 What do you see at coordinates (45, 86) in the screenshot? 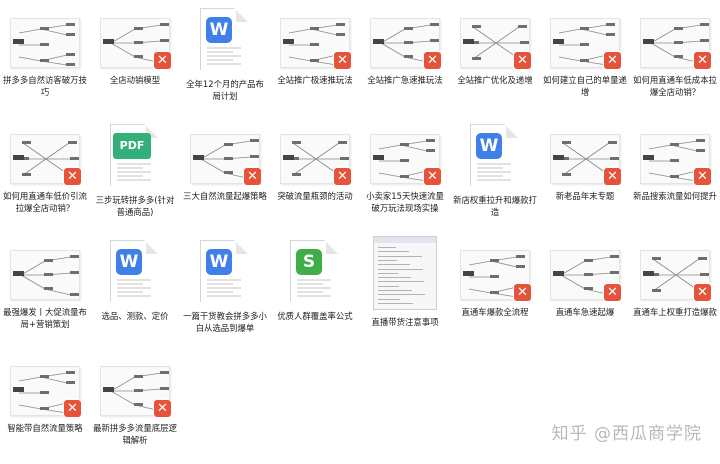
I see `file-label: 拼多多自然访客破万技巧` at bounding box center [45, 86].